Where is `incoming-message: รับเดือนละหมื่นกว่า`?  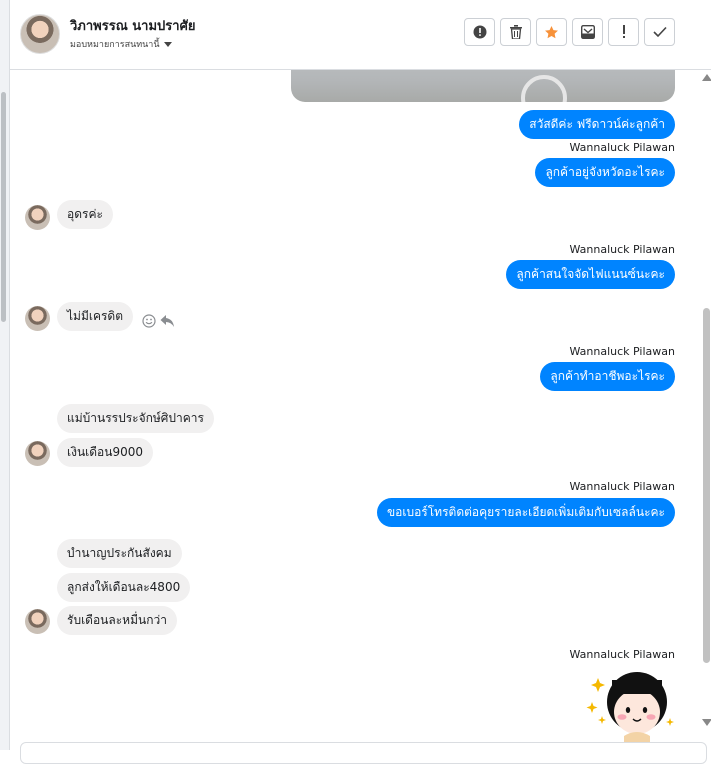
incoming-message: รับเดือนละหมื่นกว่า is located at coordinates (117, 620).